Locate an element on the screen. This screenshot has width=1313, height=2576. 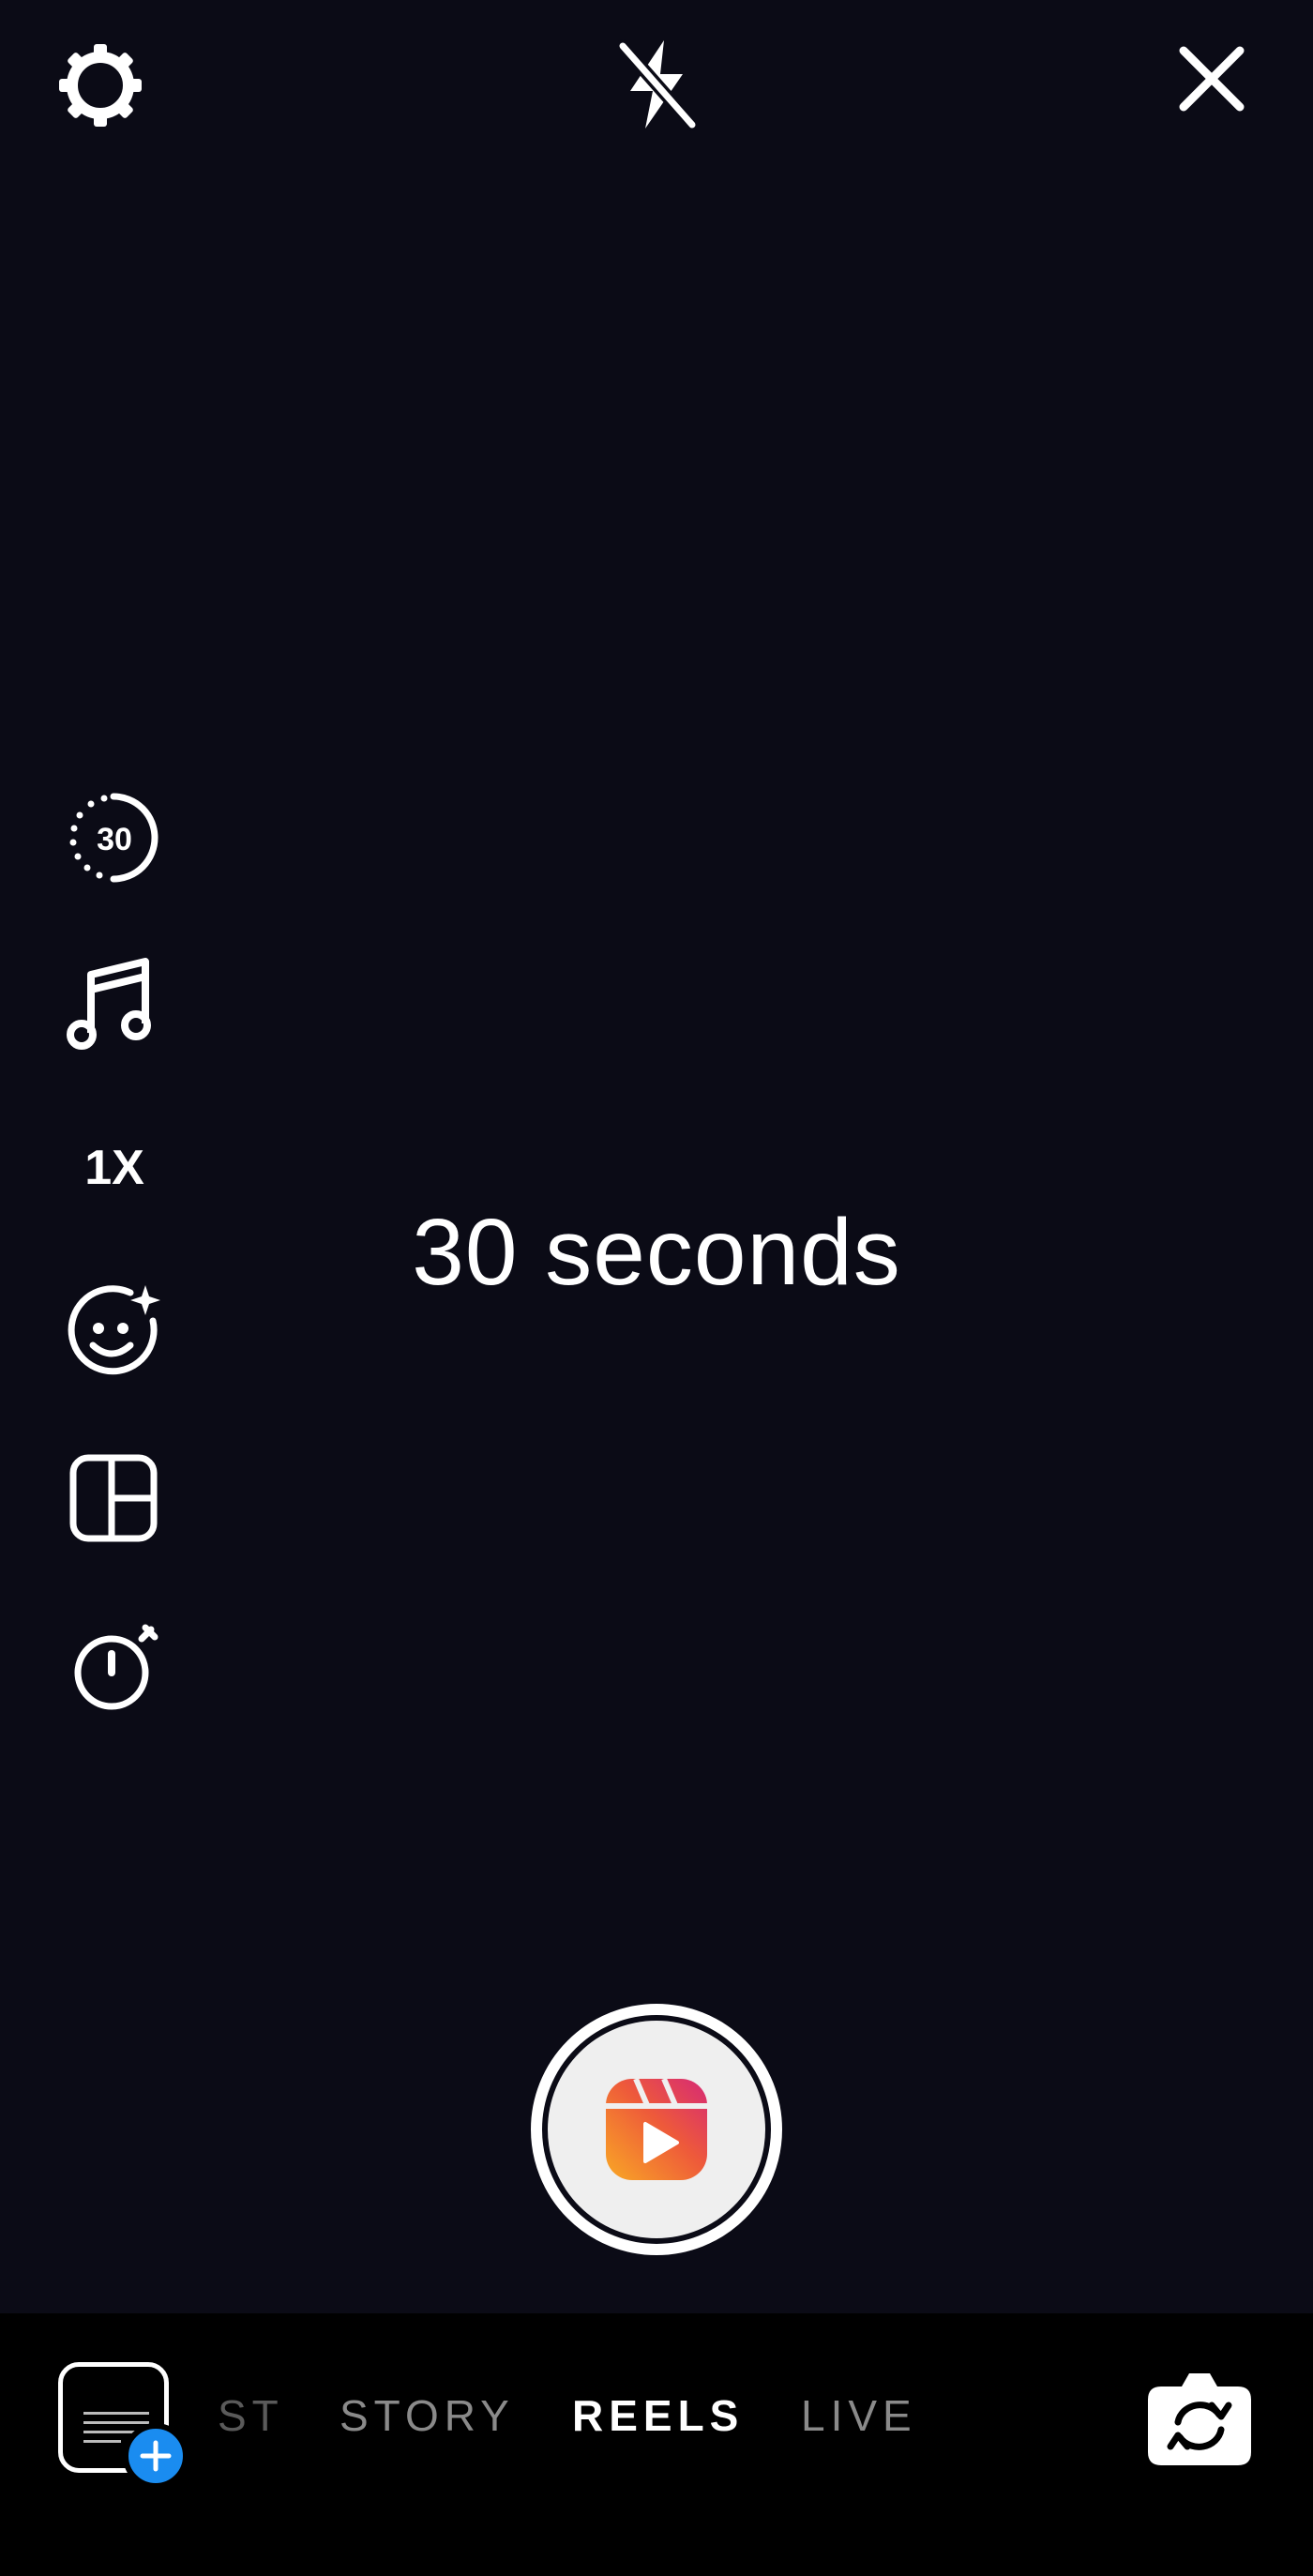
record-button-inner is located at coordinates (656, 2129).